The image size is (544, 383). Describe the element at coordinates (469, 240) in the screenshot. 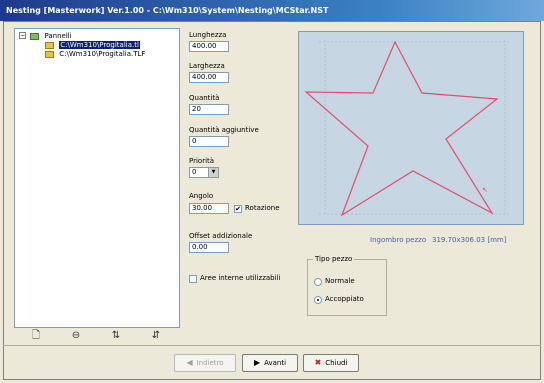

I see `ingombro-value: 319.70x306.03 [mm]` at that location.